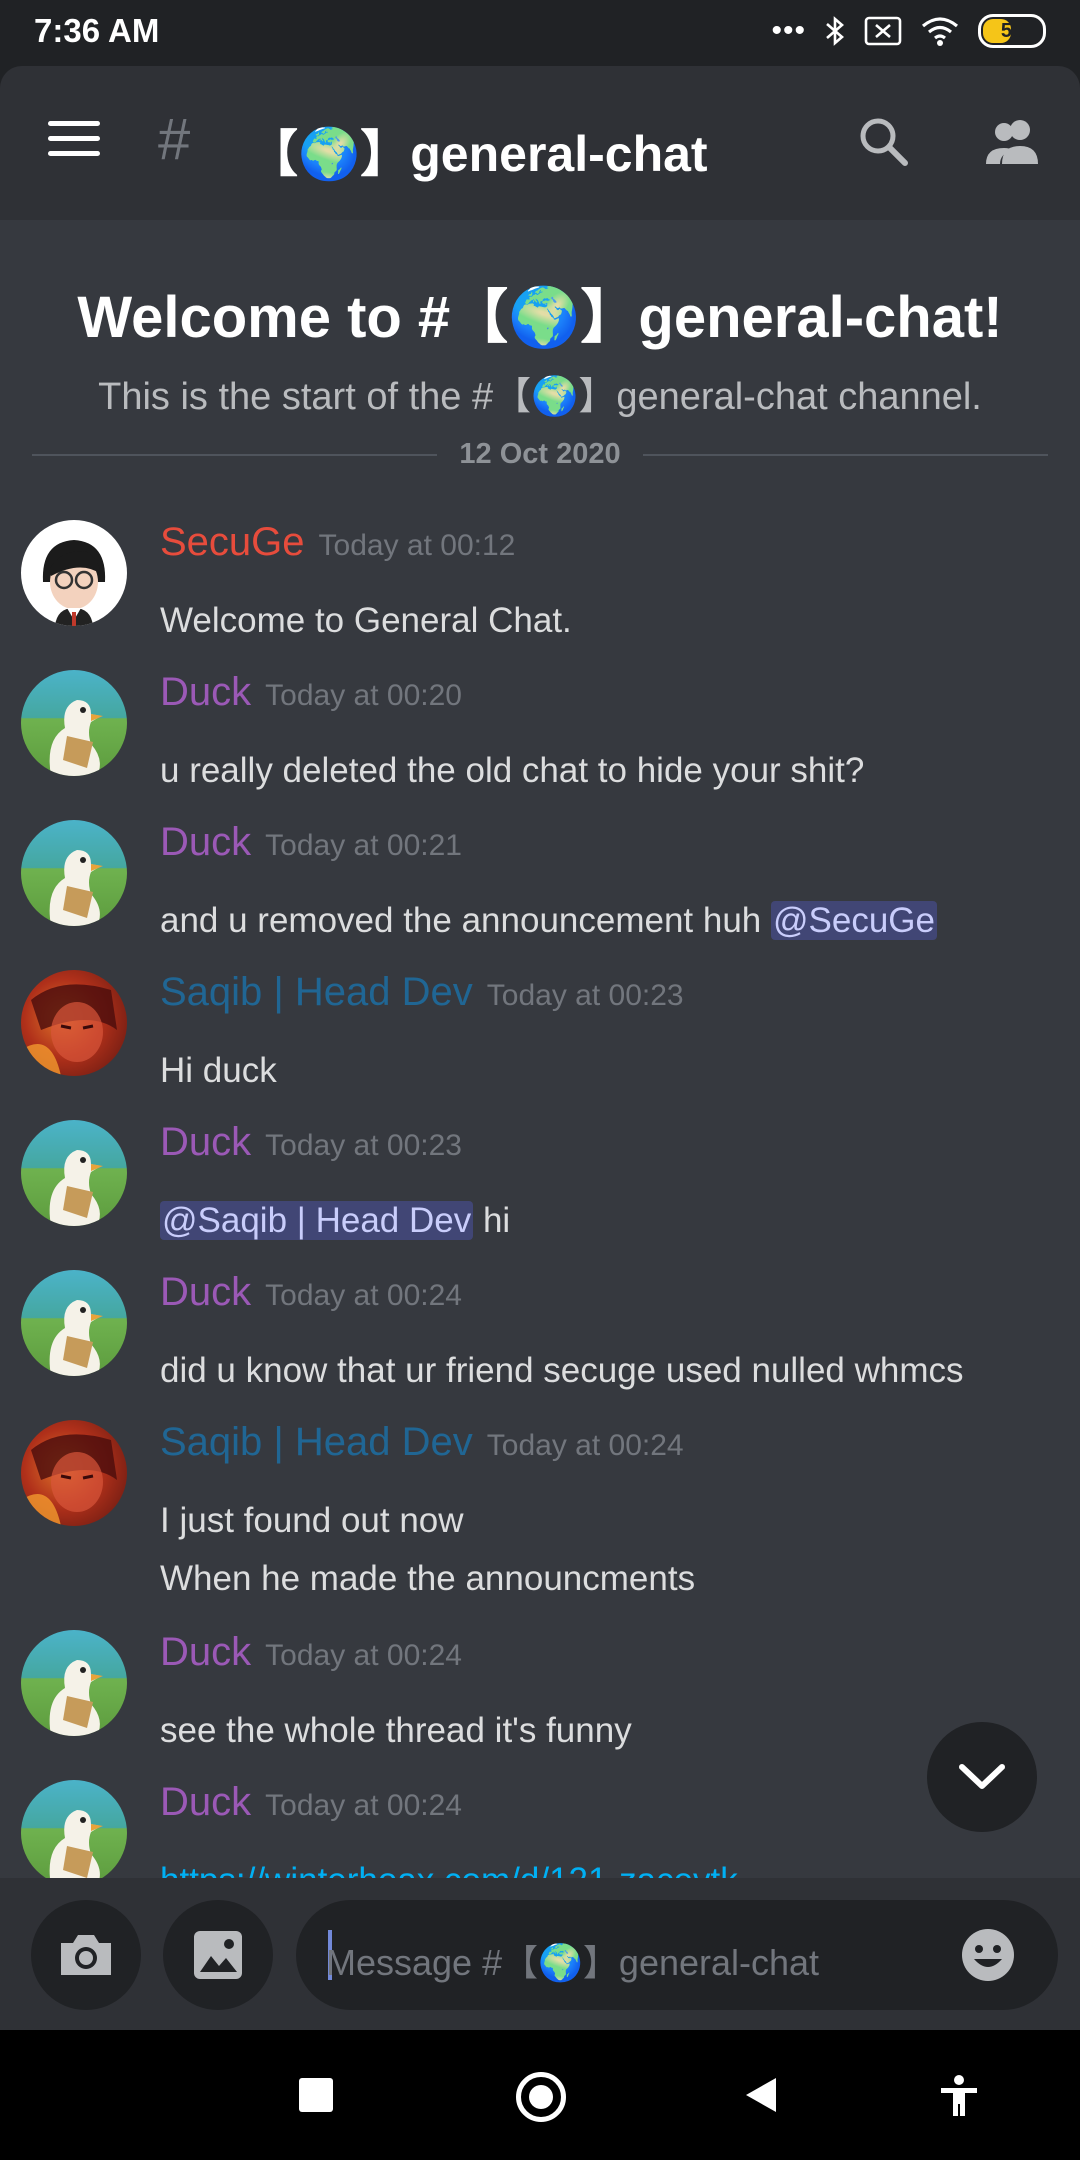 The height and width of the screenshot is (2160, 1080). What do you see at coordinates (74, 141) in the screenshot?
I see `menu-icon` at bounding box center [74, 141].